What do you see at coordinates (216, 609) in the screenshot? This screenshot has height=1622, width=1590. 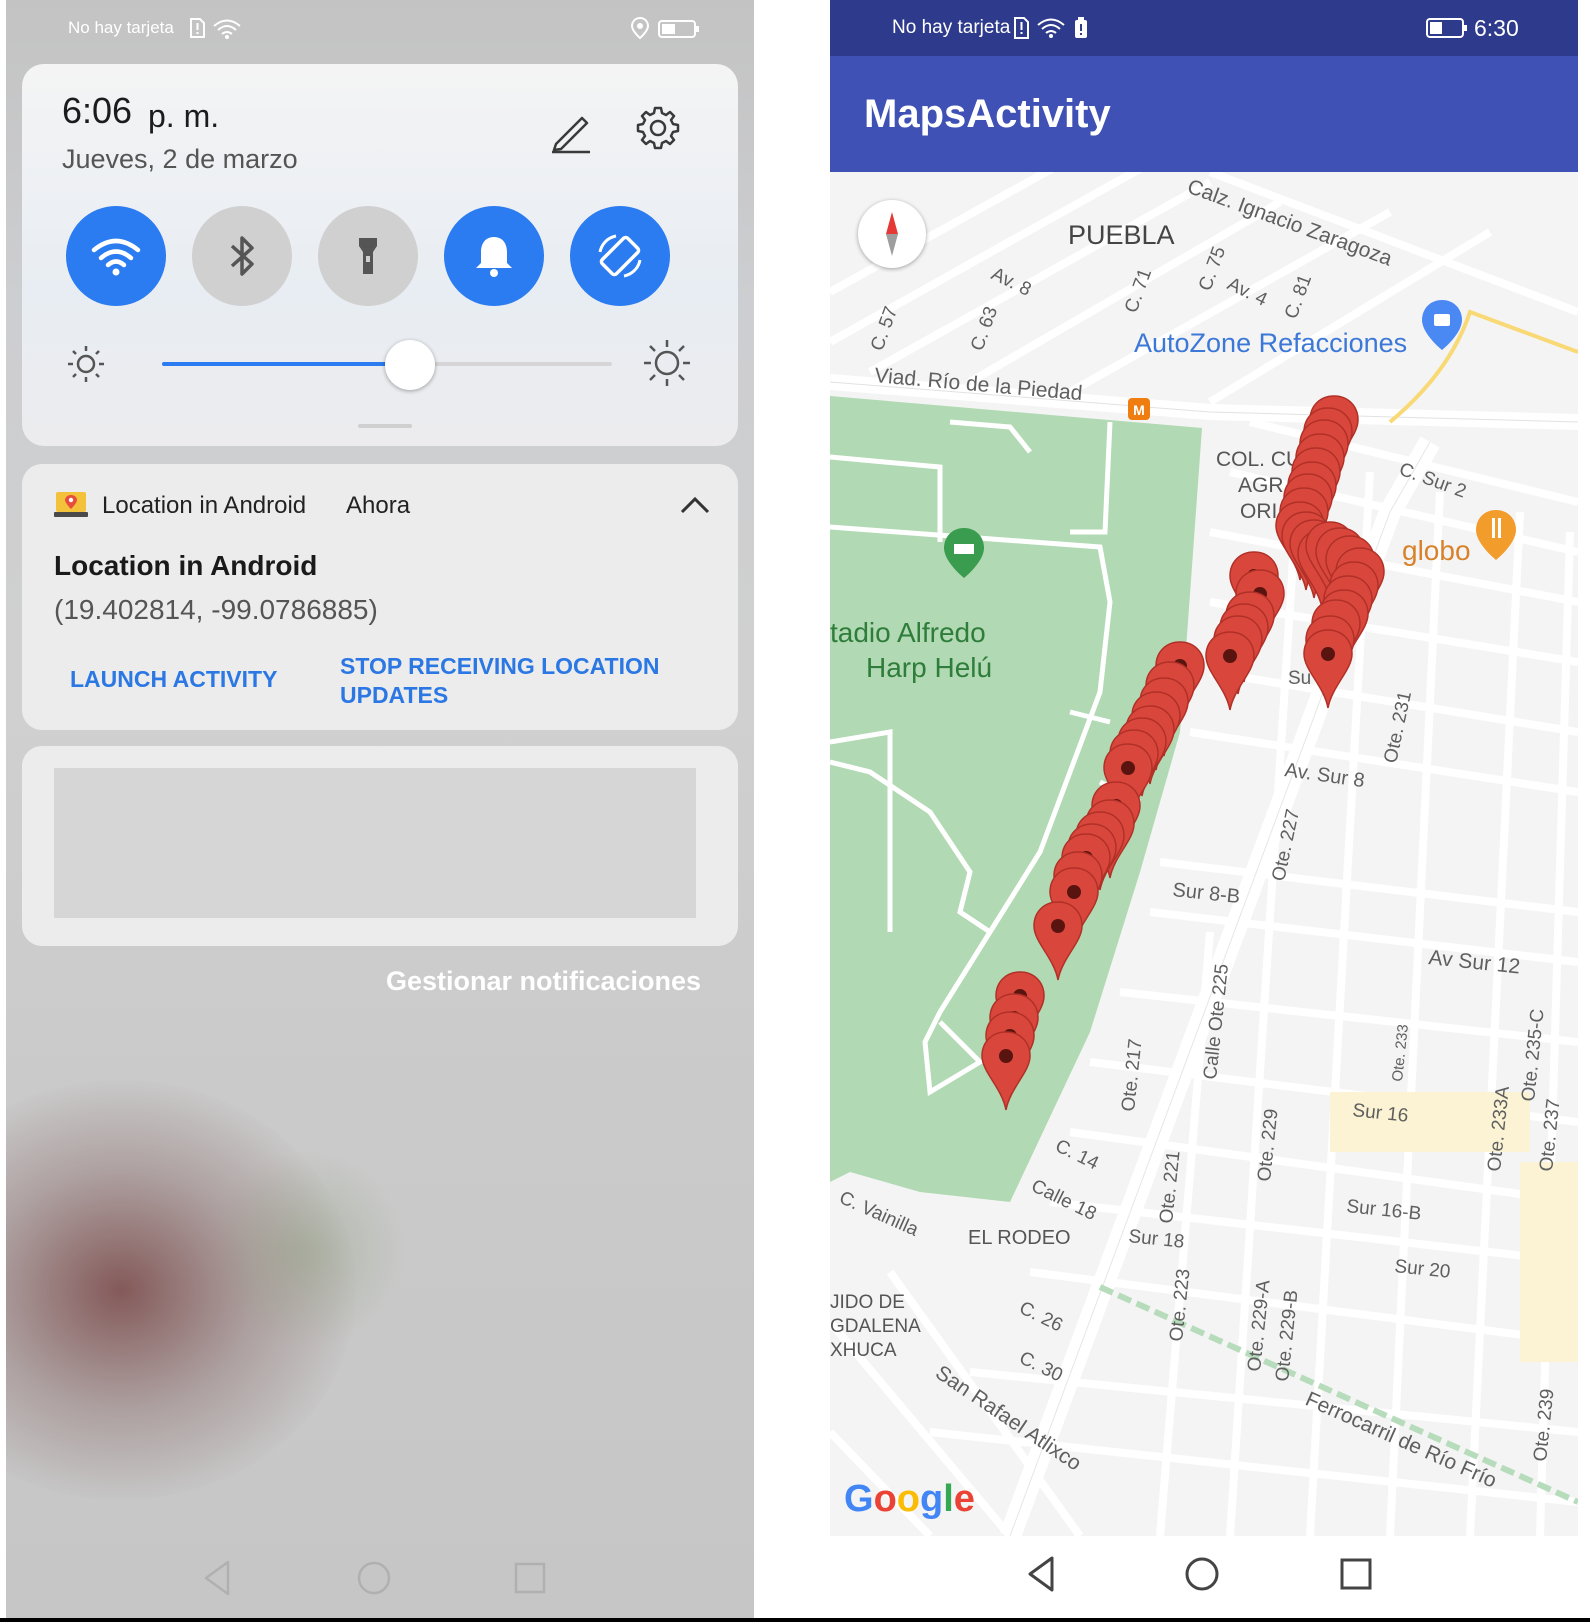 I see `notification-text: (19.402814, -99.0786885)` at bounding box center [216, 609].